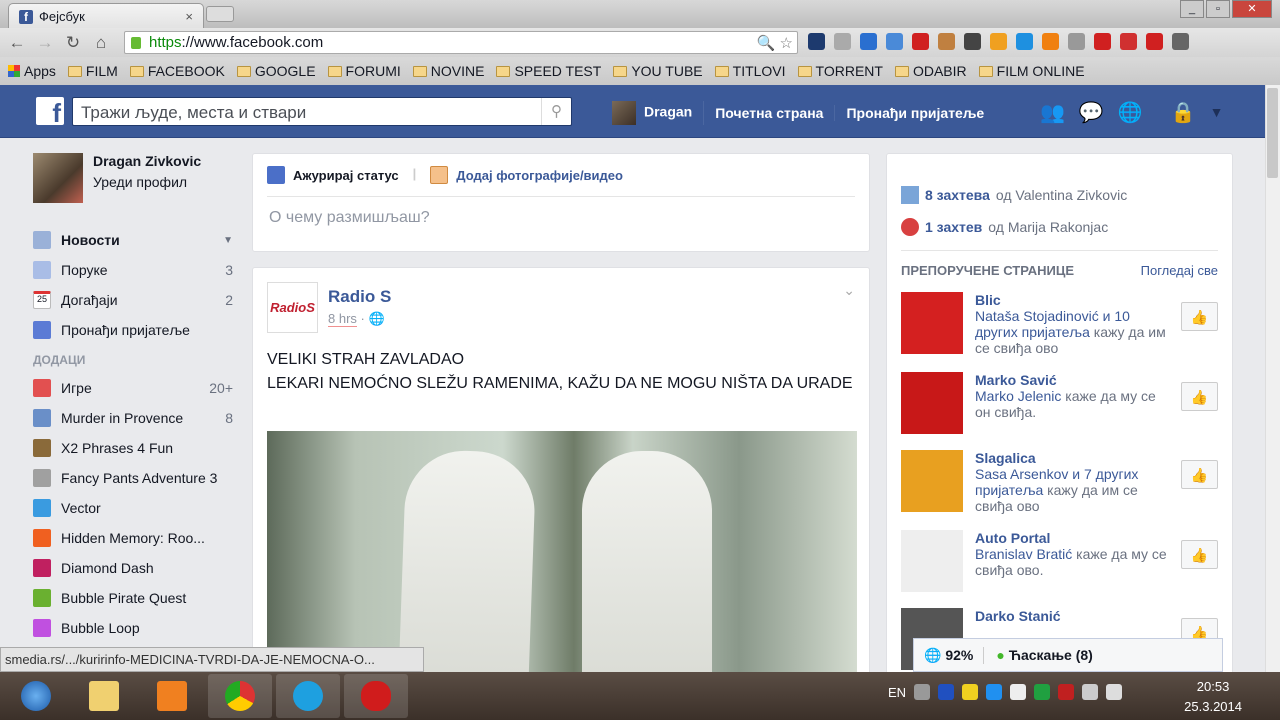 This screenshot has height=720, width=1280. What do you see at coordinates (104, 696) in the screenshot?
I see `explorer-taskbar-icon` at bounding box center [104, 696].